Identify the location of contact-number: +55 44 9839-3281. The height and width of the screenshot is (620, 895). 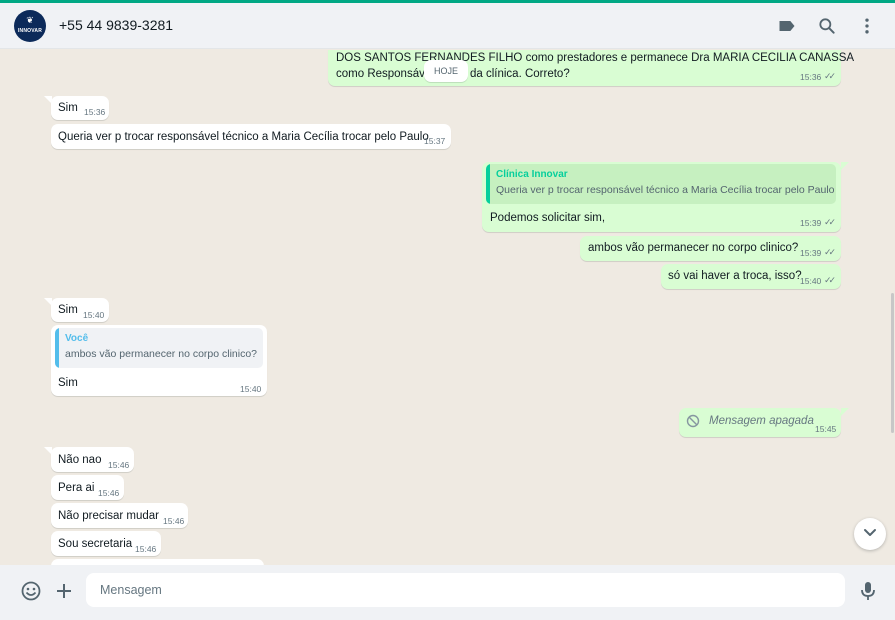
(116, 25).